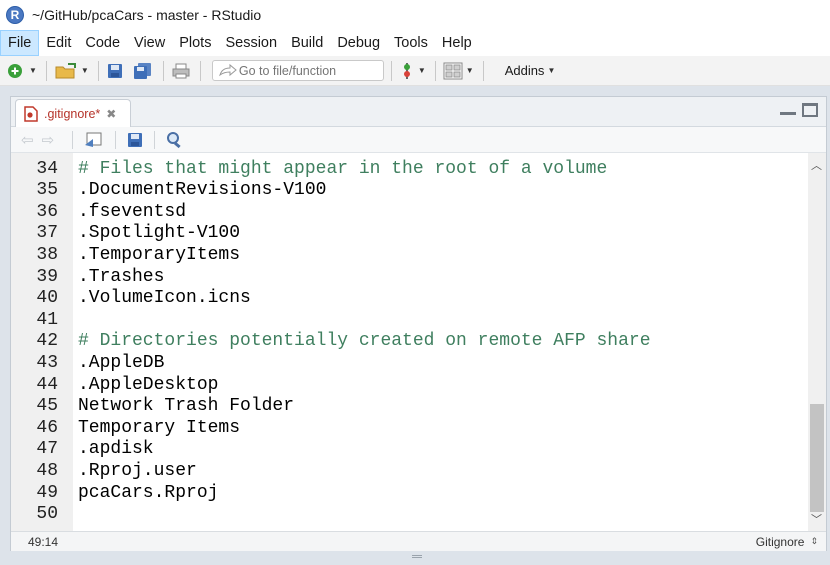  What do you see at coordinates (94, 140) in the screenshot?
I see `show-in-window-icon` at bounding box center [94, 140].